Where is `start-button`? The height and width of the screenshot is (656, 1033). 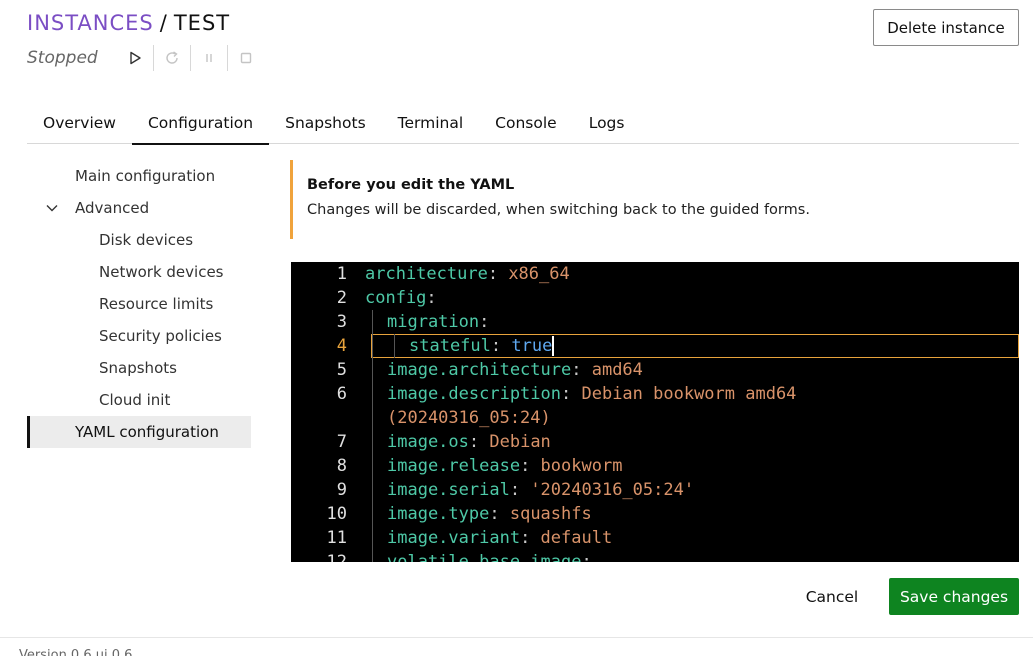
start-button is located at coordinates (135, 58).